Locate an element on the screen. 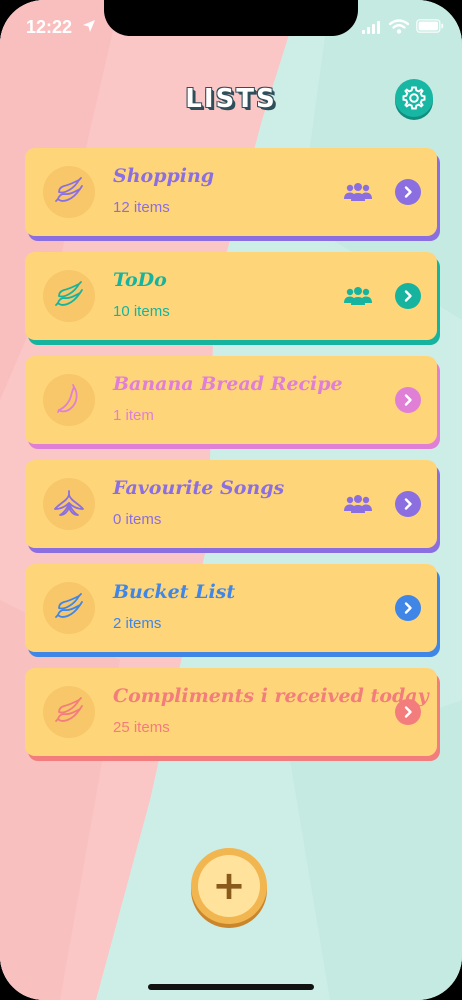 The width and height of the screenshot is (462, 1000). list-card: Compliments i received today 25 items is located at coordinates (231, 712).